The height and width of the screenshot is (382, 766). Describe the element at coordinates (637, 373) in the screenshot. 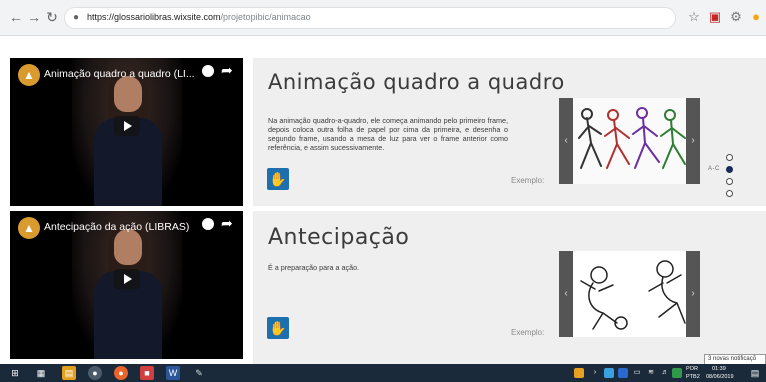

I see `battery-icon: ▭` at that location.